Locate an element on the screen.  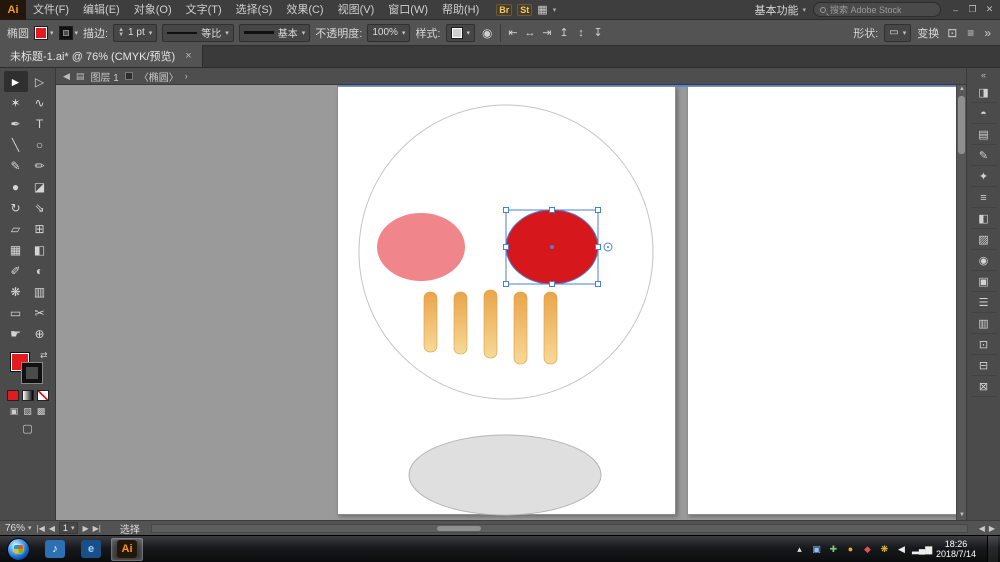
symbol-sprayer-tool: ❋ is located at coordinates (16, 291).